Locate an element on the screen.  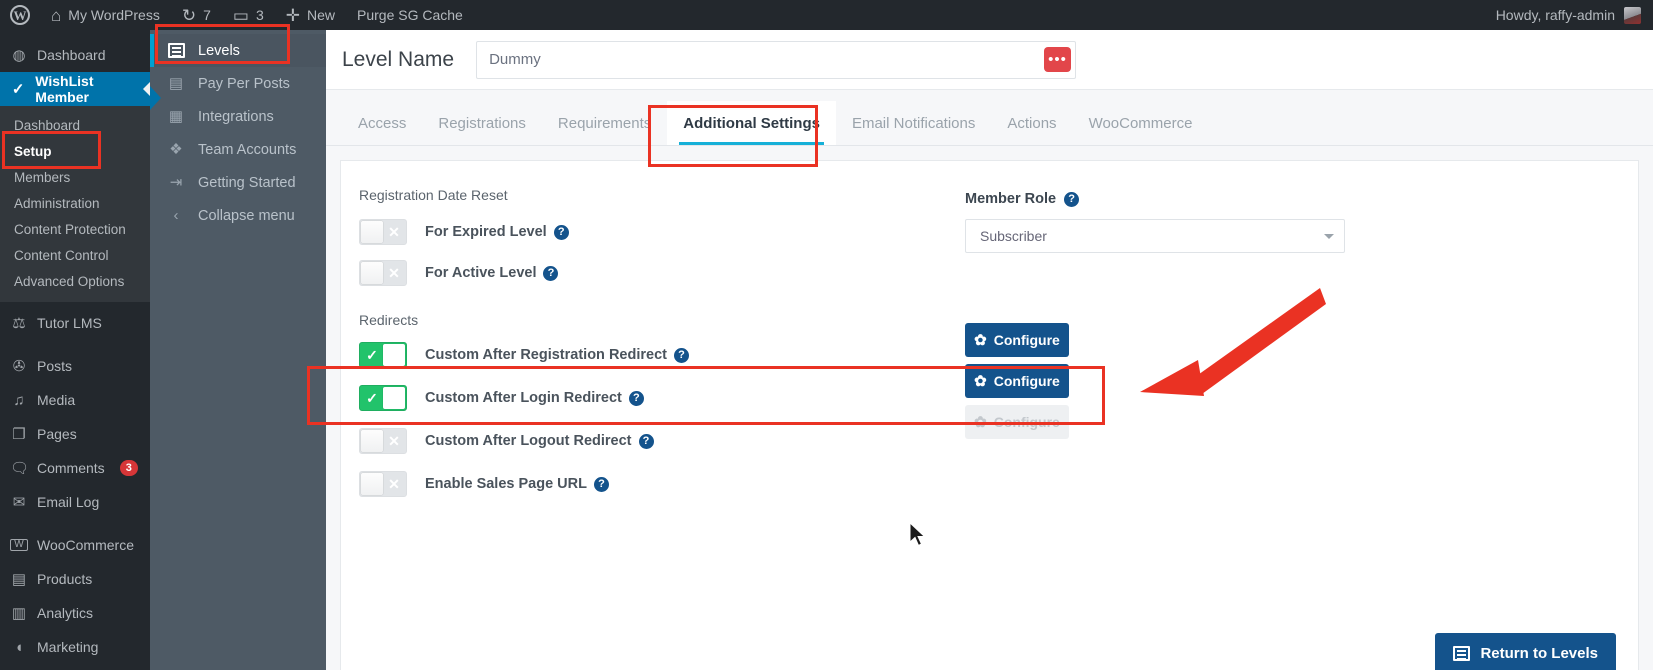
sidebar-item-content-protection: Content Protection is located at coordinates (75, 229).